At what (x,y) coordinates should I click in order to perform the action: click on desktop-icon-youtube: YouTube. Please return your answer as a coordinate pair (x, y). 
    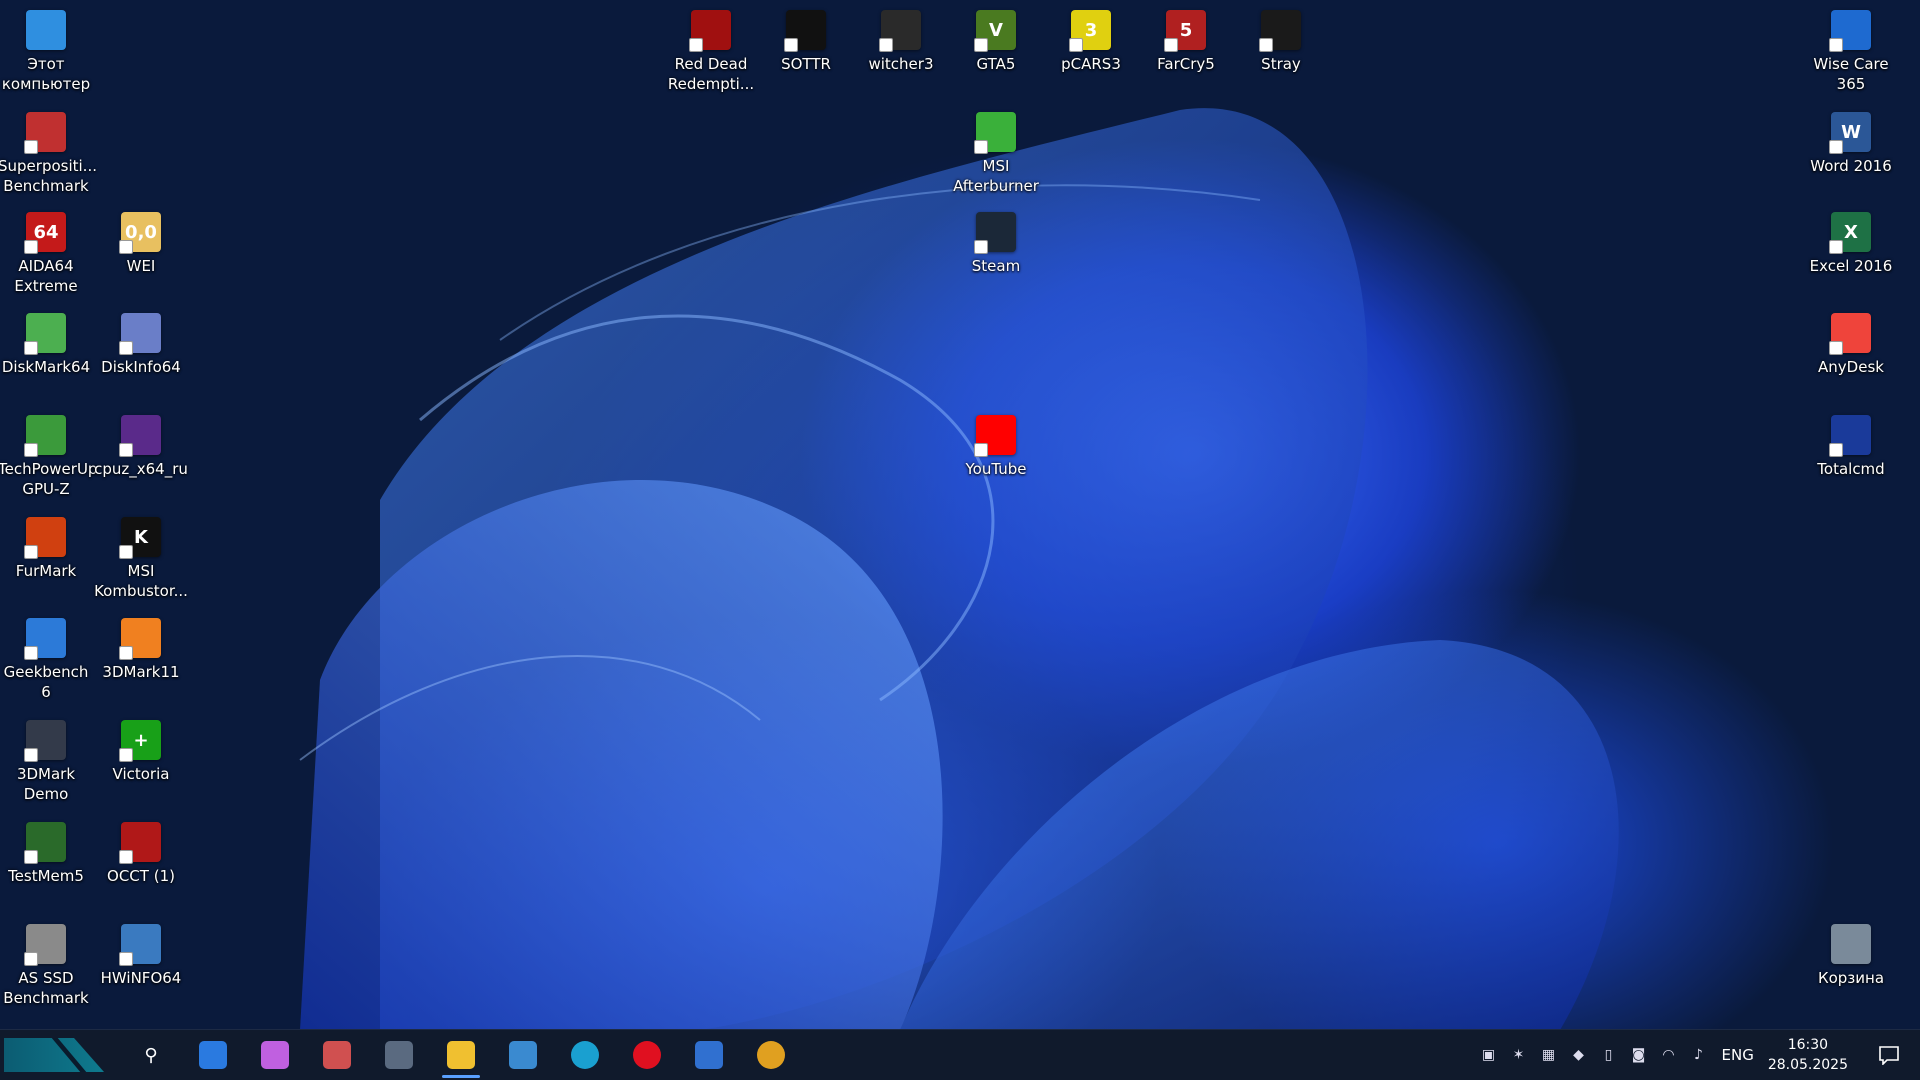
    Looking at the image, I should click on (996, 447).